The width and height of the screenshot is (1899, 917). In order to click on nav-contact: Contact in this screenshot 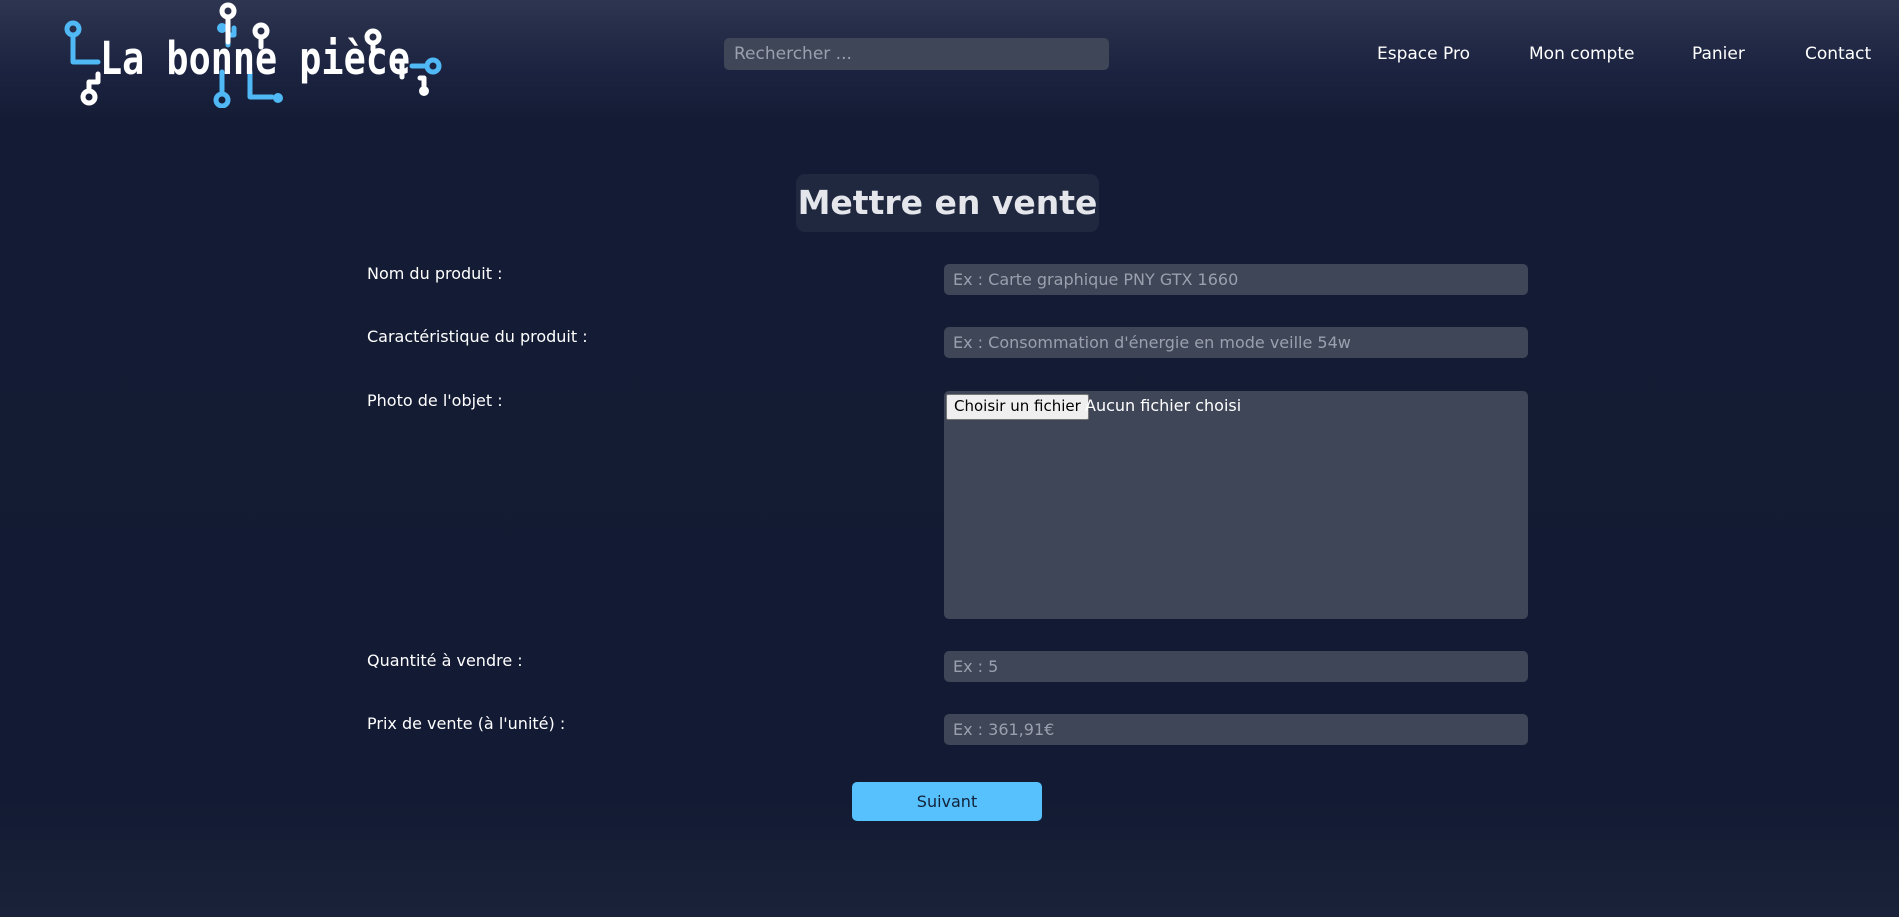, I will do `click(1838, 54)`.